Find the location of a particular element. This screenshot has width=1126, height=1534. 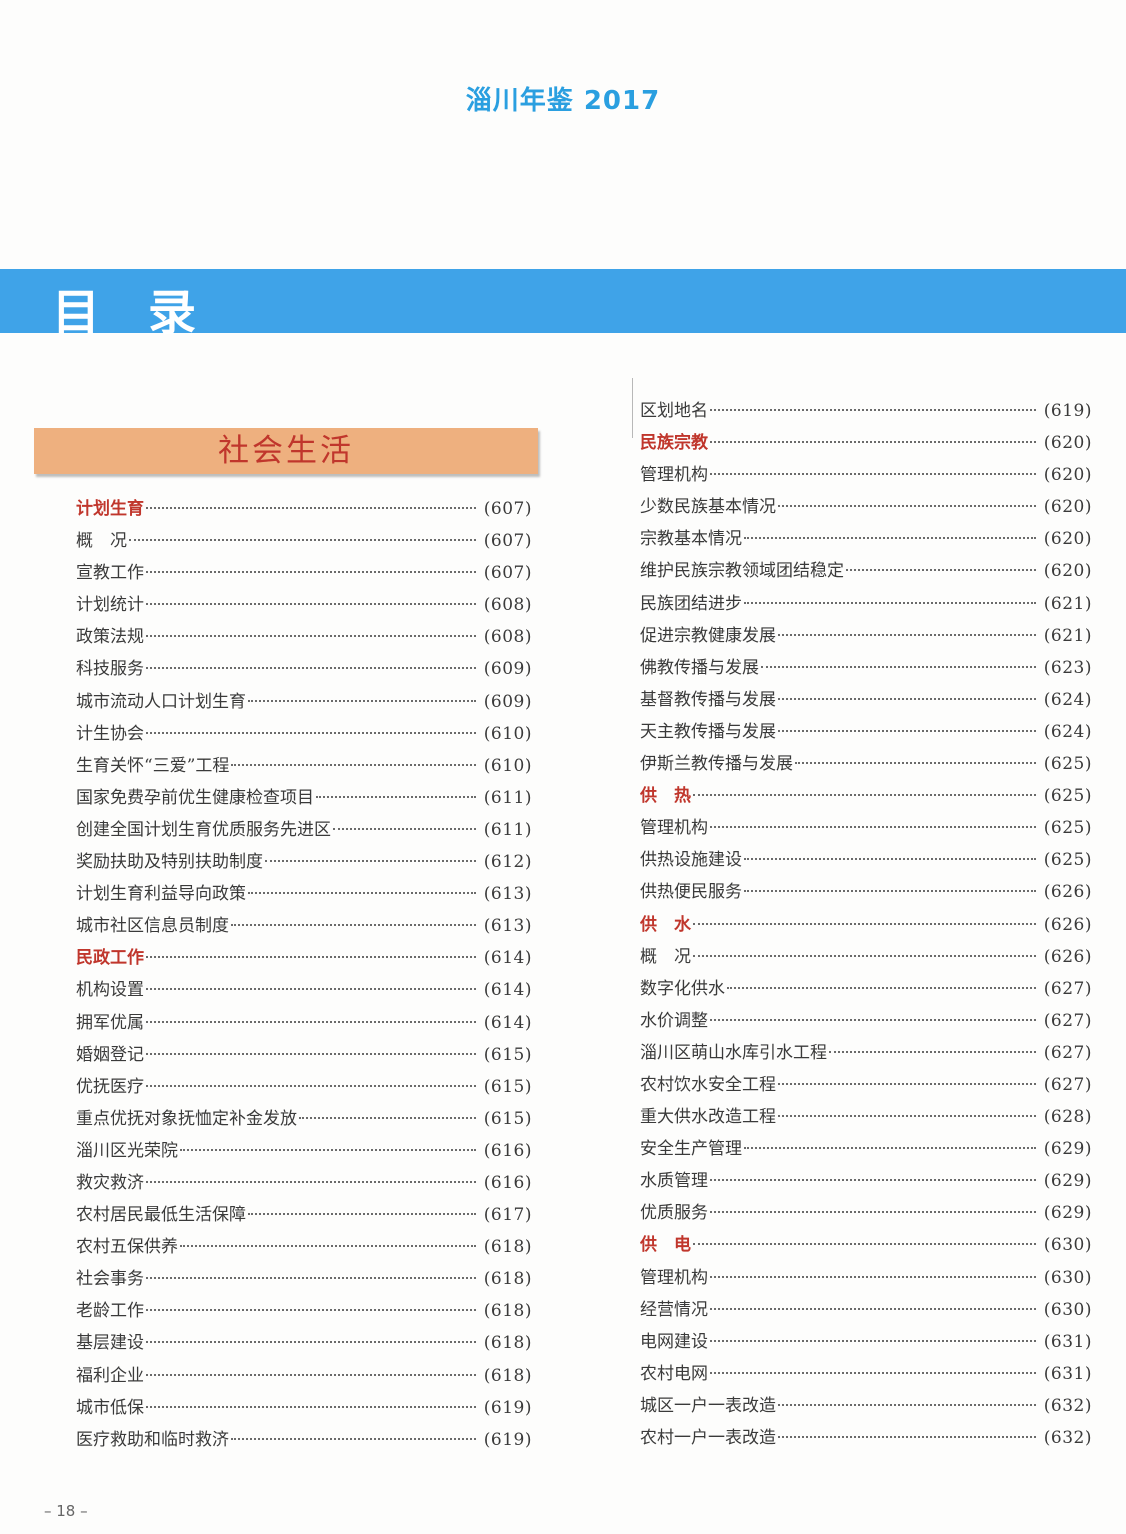

toc-section-heading: 供 水 (626) is located at coordinates (866, 925).